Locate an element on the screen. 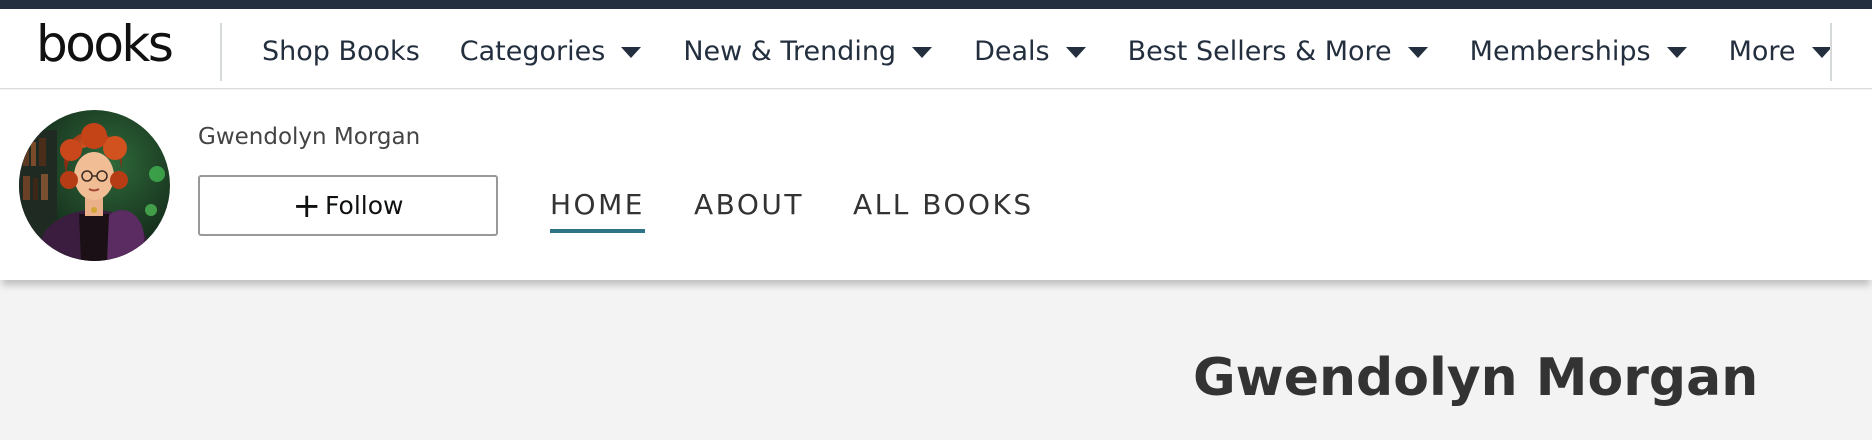  nav-item-more: More is located at coordinates (1780, 51).